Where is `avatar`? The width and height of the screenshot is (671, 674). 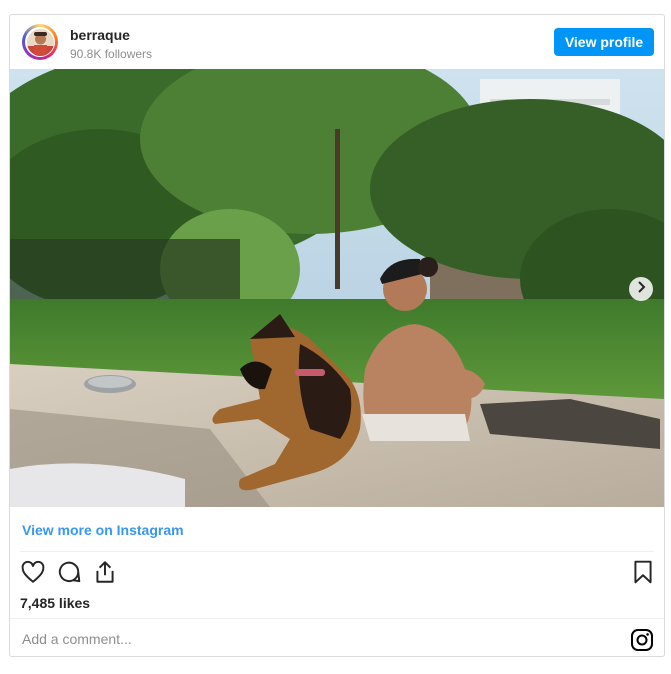 avatar is located at coordinates (40, 42).